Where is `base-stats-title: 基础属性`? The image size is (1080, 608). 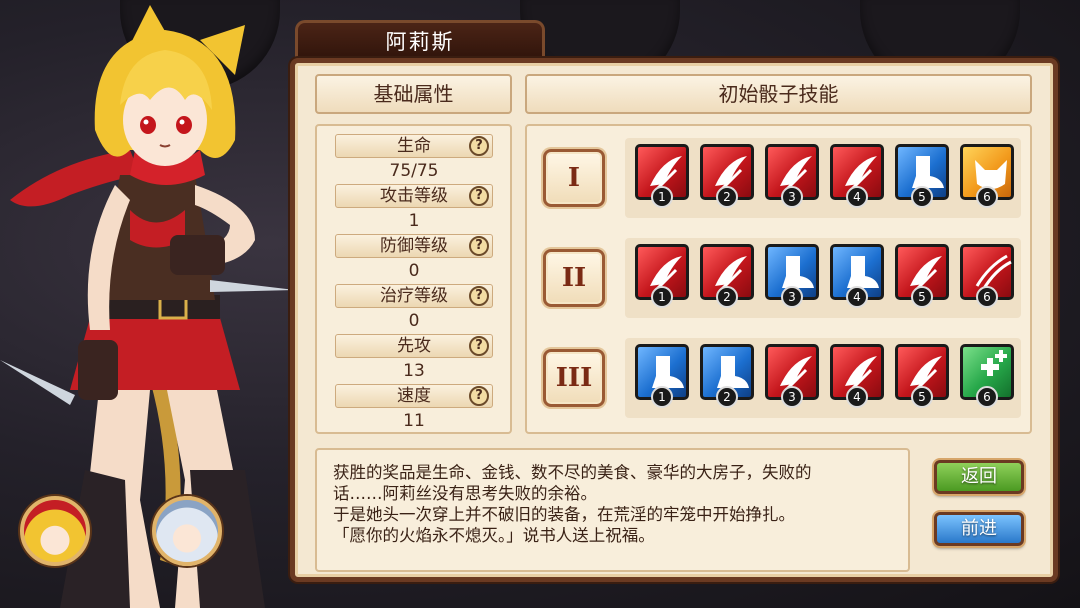 base-stats-title: 基础属性 is located at coordinates (413, 94).